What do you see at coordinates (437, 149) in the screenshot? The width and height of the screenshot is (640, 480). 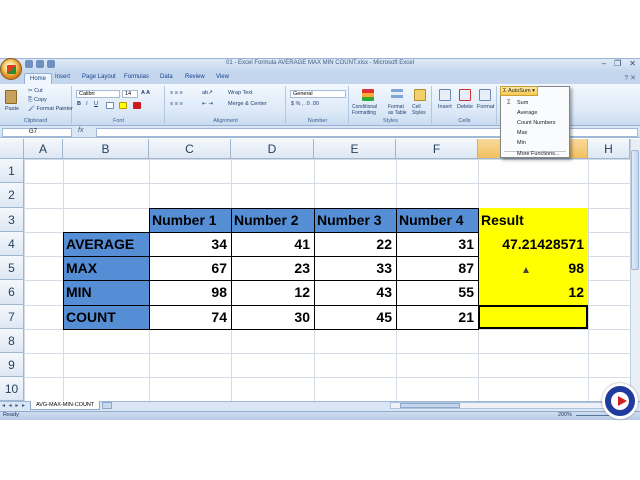 I see `column-header-f: F` at bounding box center [437, 149].